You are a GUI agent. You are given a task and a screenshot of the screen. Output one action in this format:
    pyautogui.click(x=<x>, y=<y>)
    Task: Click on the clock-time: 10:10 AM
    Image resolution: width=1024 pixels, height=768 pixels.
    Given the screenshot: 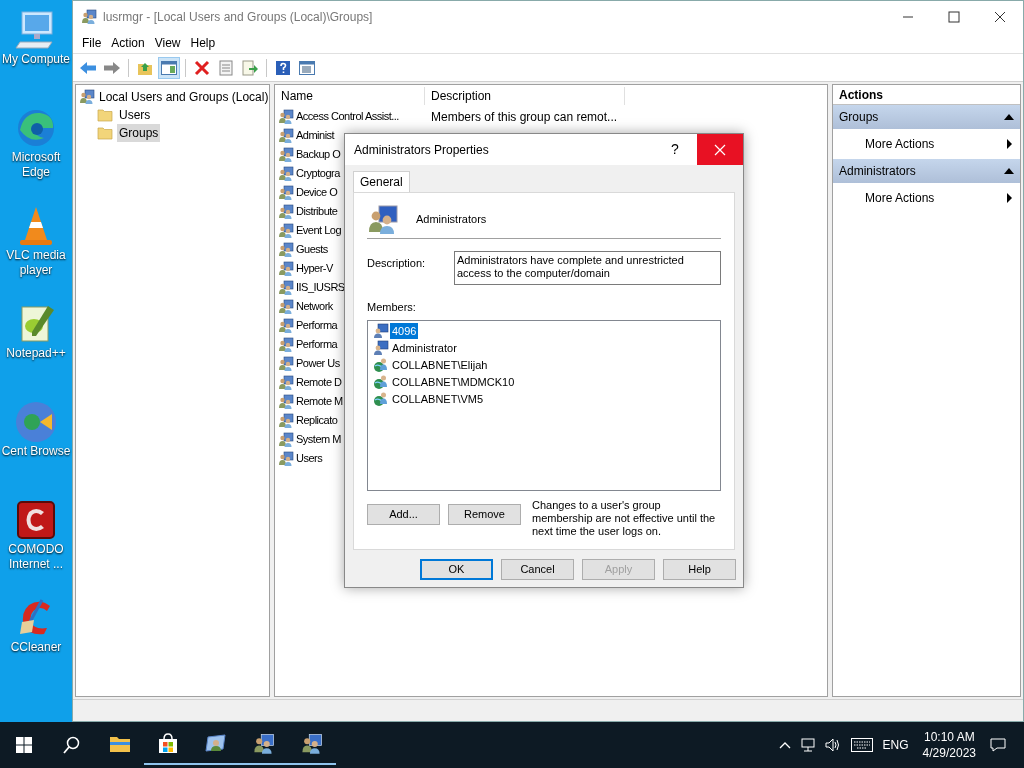 What is the action you would take?
    pyautogui.click(x=949, y=737)
    